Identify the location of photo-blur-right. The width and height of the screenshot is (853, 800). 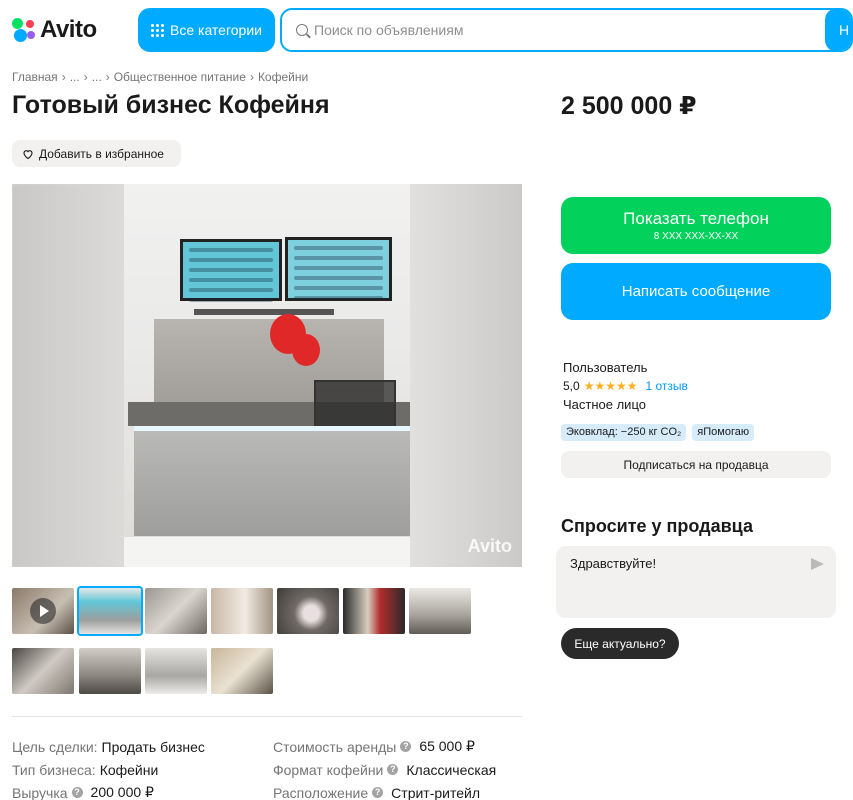
(466, 375).